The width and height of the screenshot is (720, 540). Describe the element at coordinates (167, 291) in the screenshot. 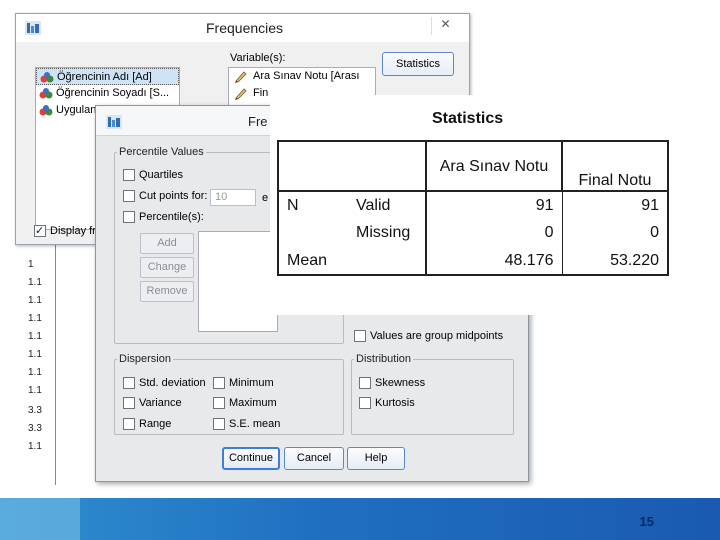

I see `remove-button: Remove` at that location.